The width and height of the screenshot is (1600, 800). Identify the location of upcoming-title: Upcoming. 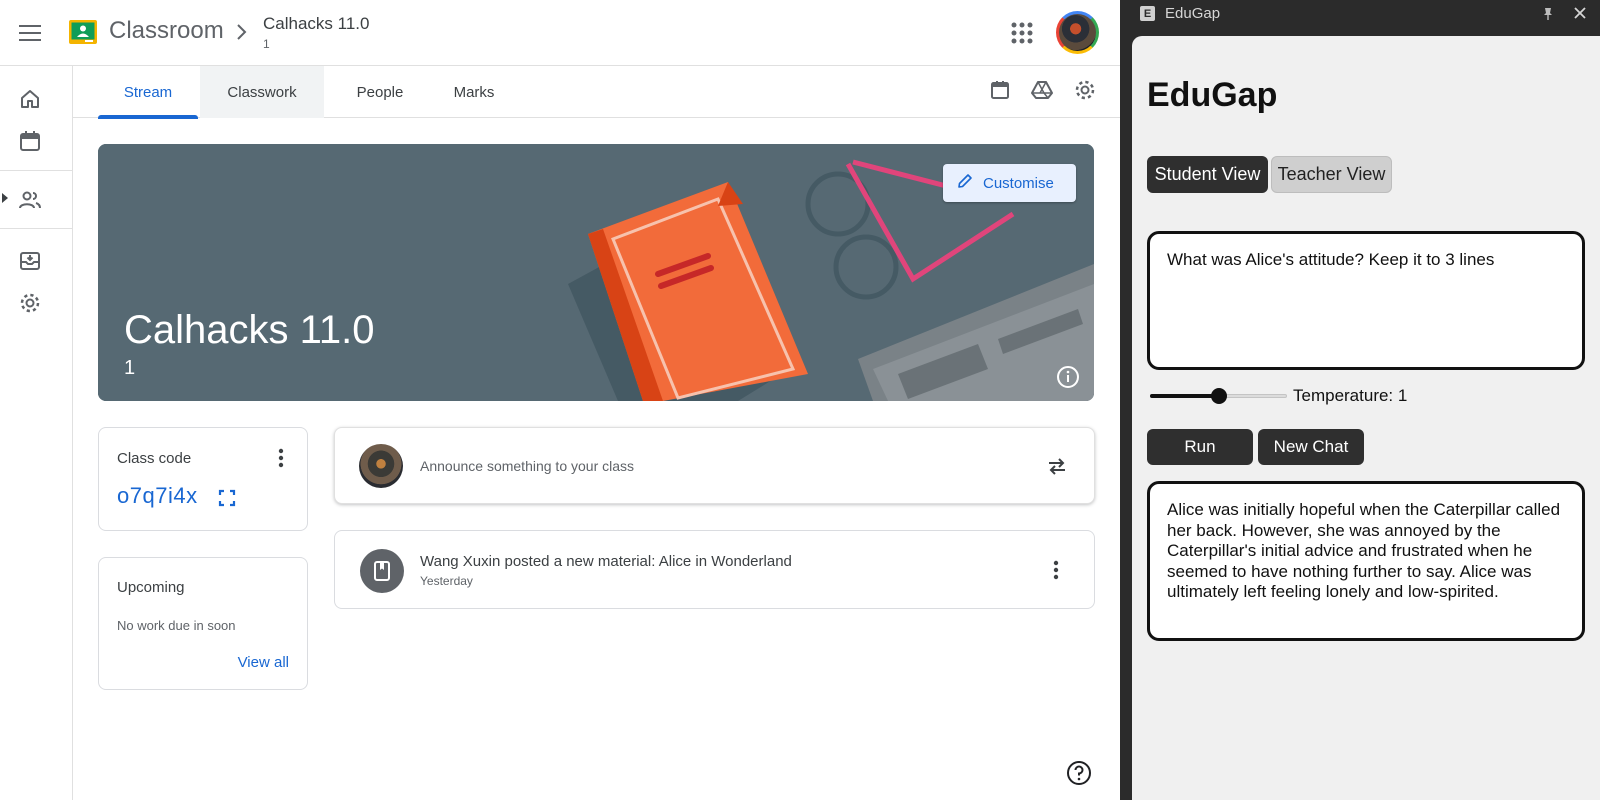
(151, 587).